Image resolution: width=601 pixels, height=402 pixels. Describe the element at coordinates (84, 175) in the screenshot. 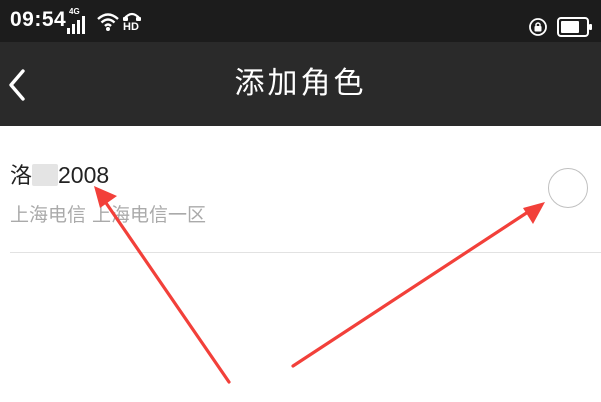

I see `role-name-suffix: 2008` at that location.